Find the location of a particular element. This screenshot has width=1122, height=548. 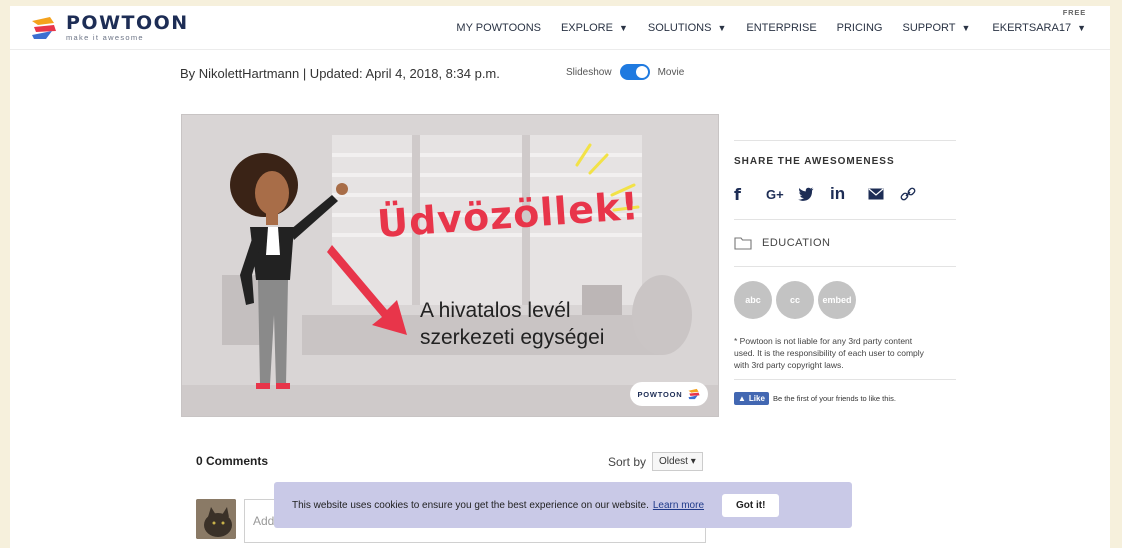

share-icons-row: f G+ in is located at coordinates (845, 194).